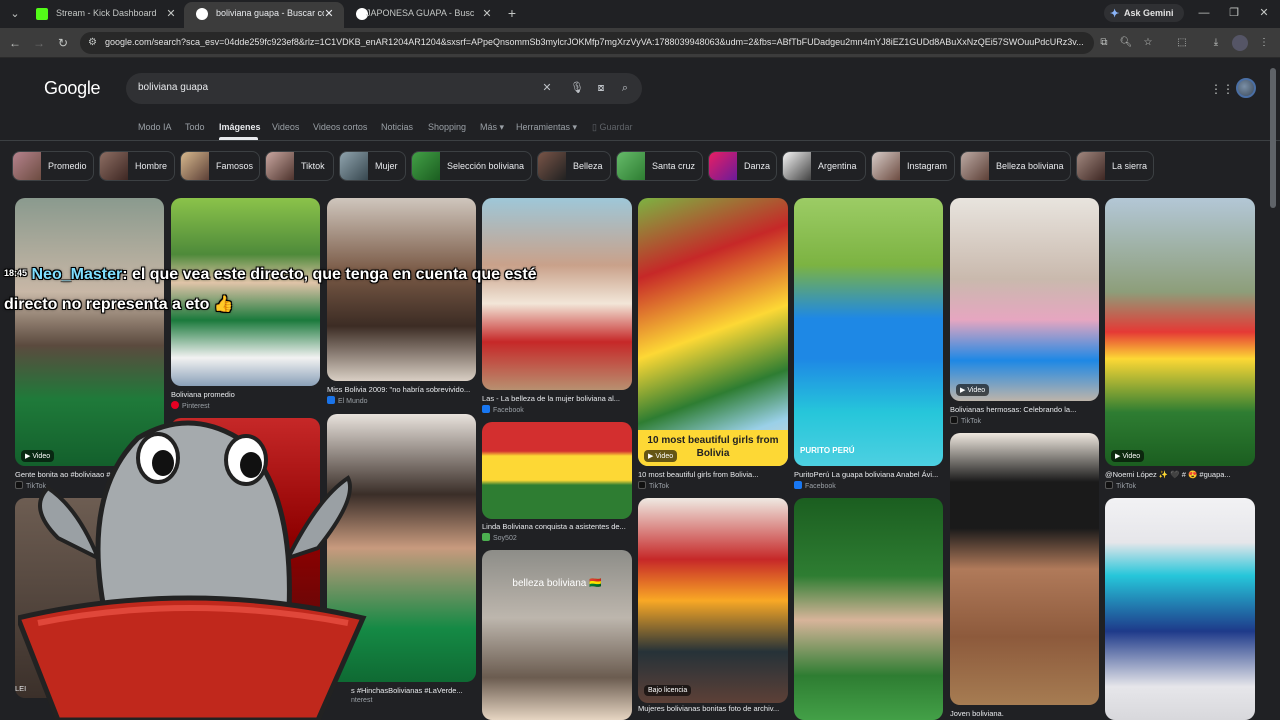 This screenshot has height=720, width=1280. I want to click on filter-guardar: ▯ Guardar, so click(612, 127).